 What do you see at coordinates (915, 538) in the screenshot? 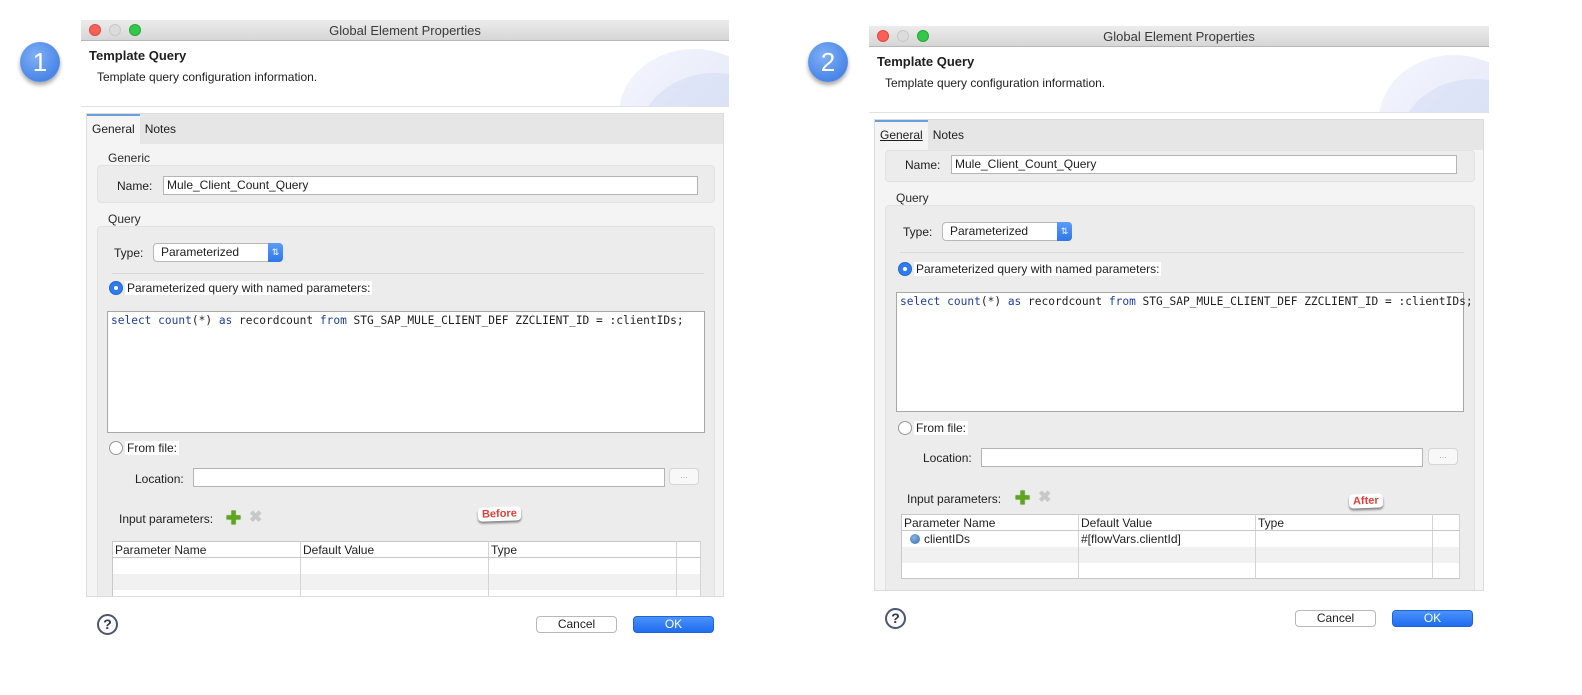
I see `parameter-icon` at bounding box center [915, 538].